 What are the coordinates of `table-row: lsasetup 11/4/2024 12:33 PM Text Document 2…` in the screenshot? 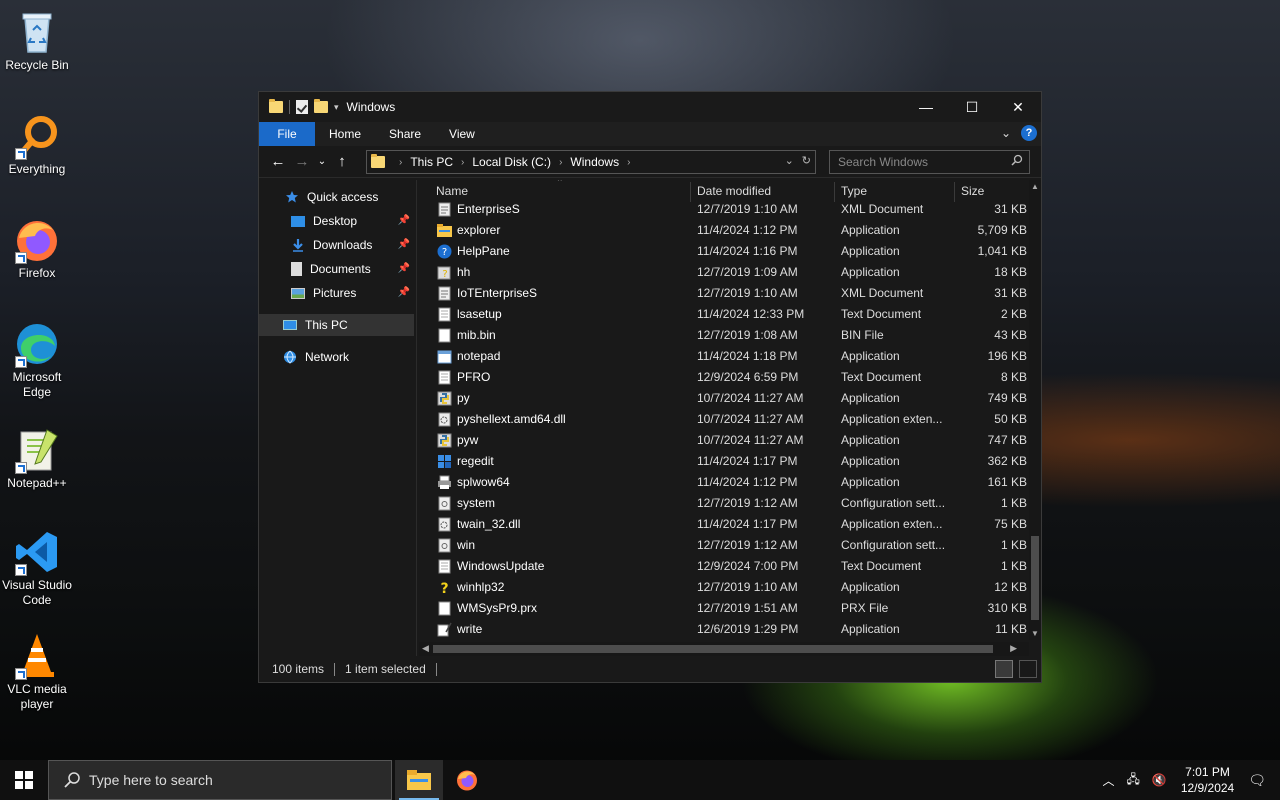 It's located at (724, 314).